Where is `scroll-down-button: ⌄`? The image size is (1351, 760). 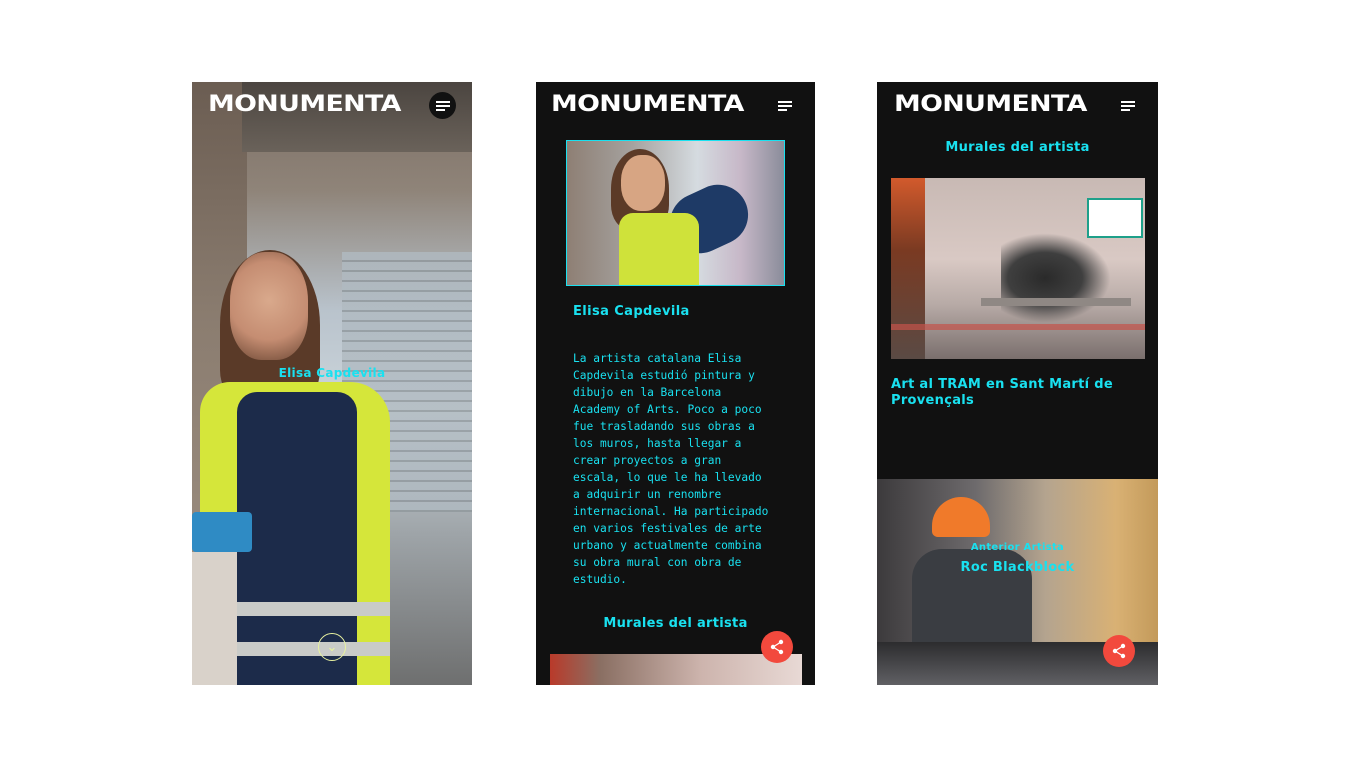 scroll-down-button: ⌄ is located at coordinates (332, 647).